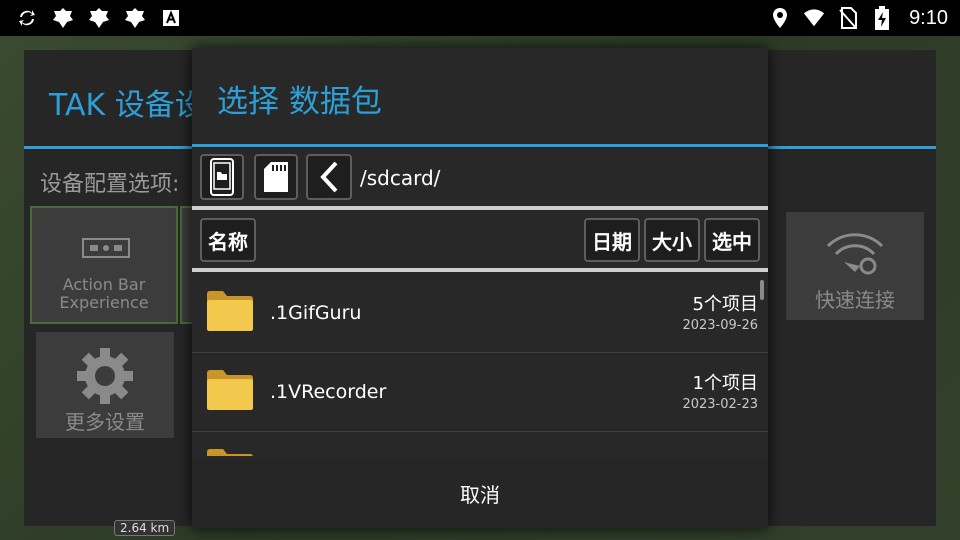  What do you see at coordinates (127, 105) in the screenshot?
I see `tak-settings-title: TAK 设备设` at bounding box center [127, 105].